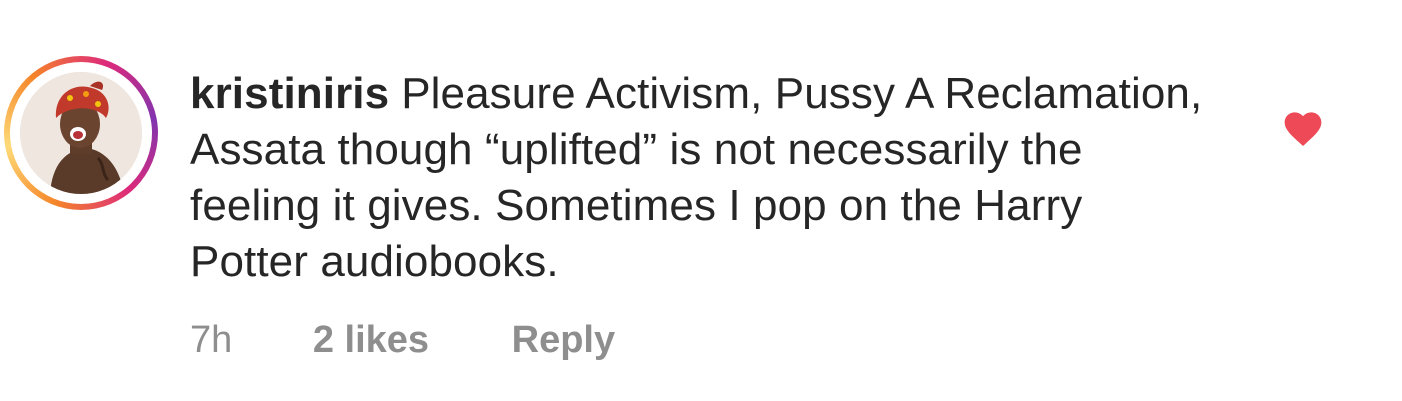  Describe the element at coordinates (289, 93) in the screenshot. I see `comment-username: kristiniris` at that location.